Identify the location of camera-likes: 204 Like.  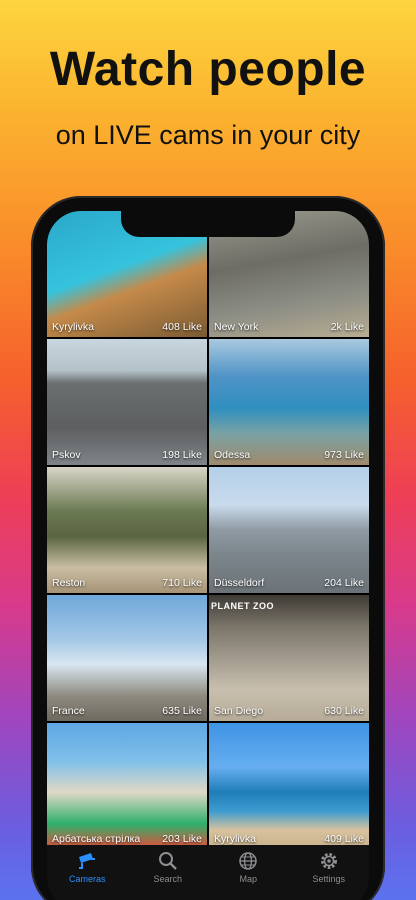
(344, 583).